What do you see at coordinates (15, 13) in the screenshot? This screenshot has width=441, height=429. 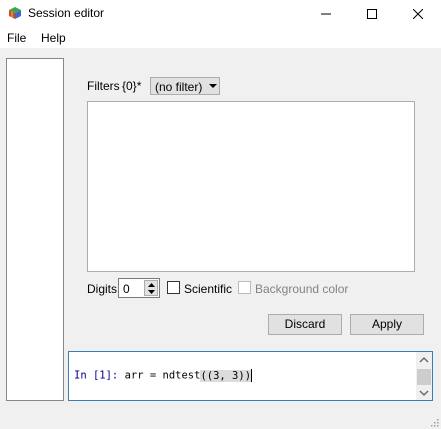 I see `app-cube-icon` at bounding box center [15, 13].